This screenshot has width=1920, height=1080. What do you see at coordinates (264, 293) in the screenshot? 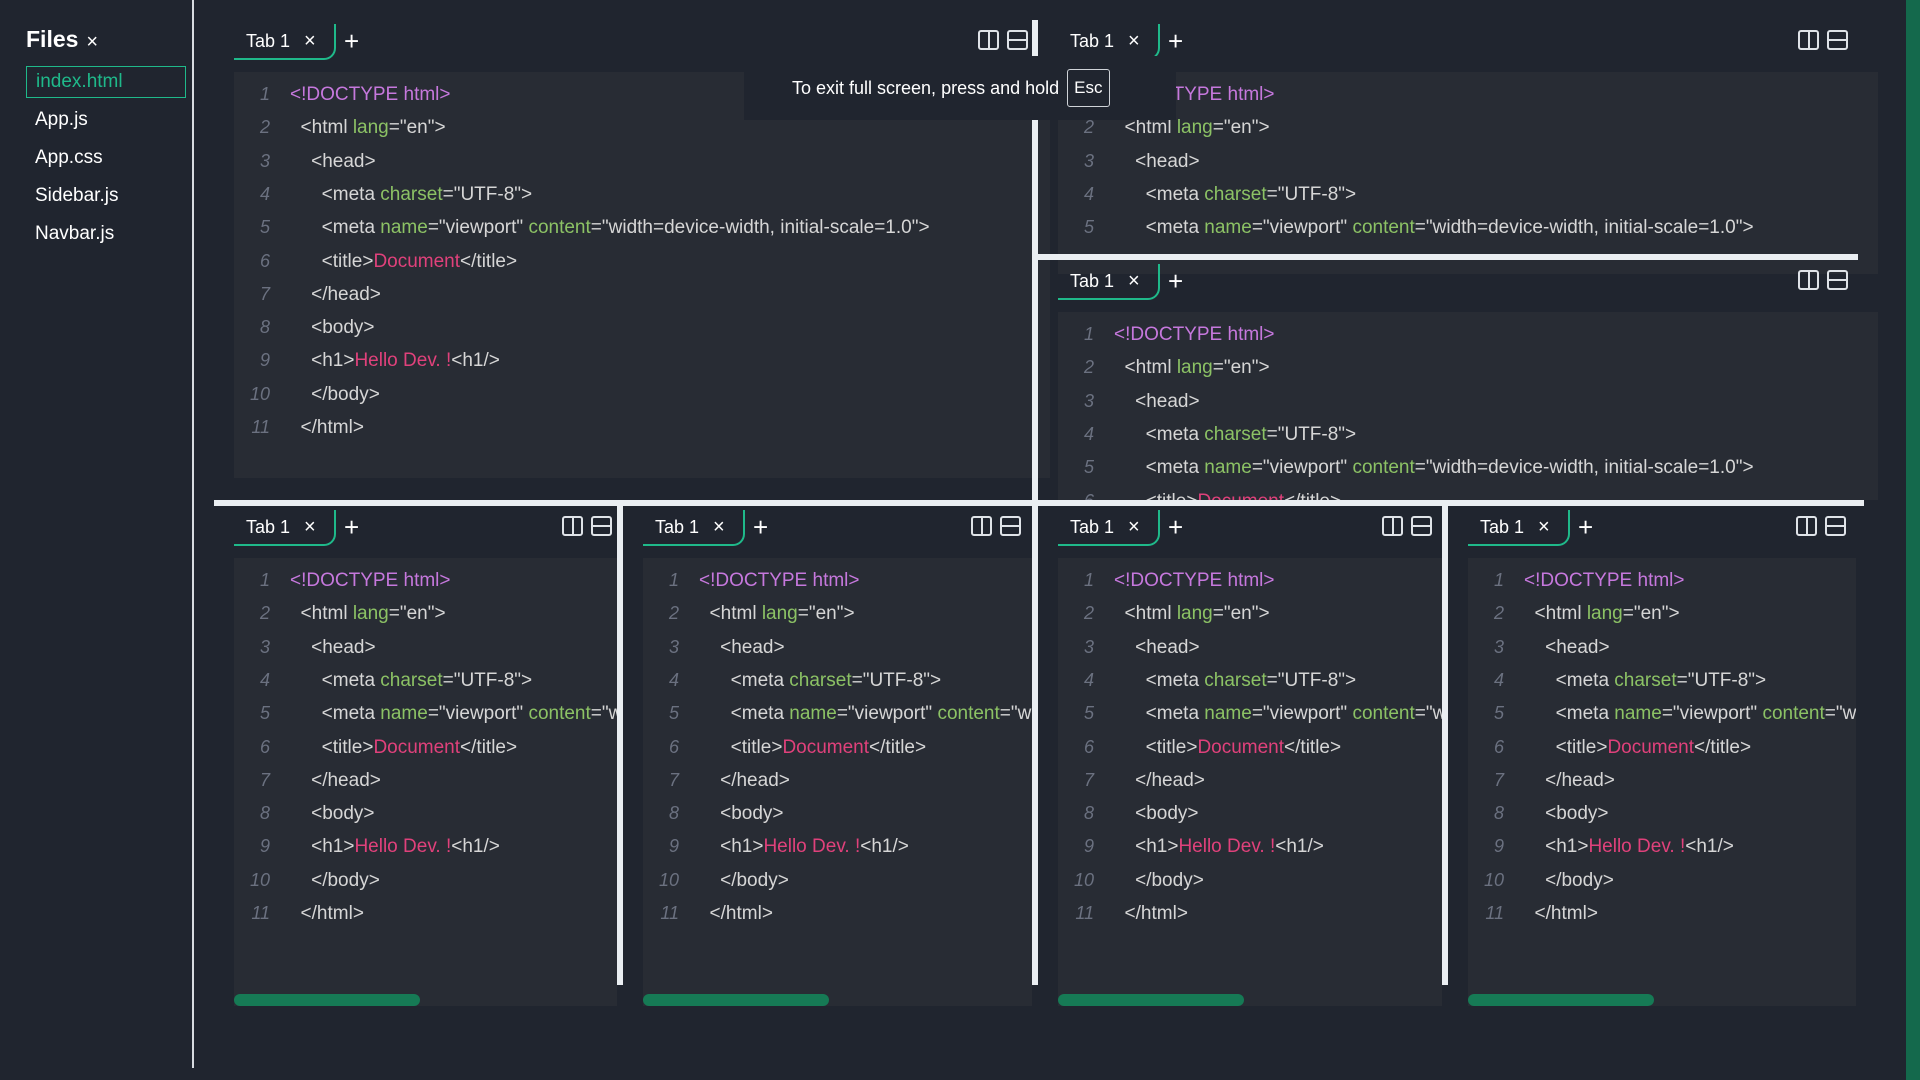
I see `line-number: 7` at bounding box center [264, 293].